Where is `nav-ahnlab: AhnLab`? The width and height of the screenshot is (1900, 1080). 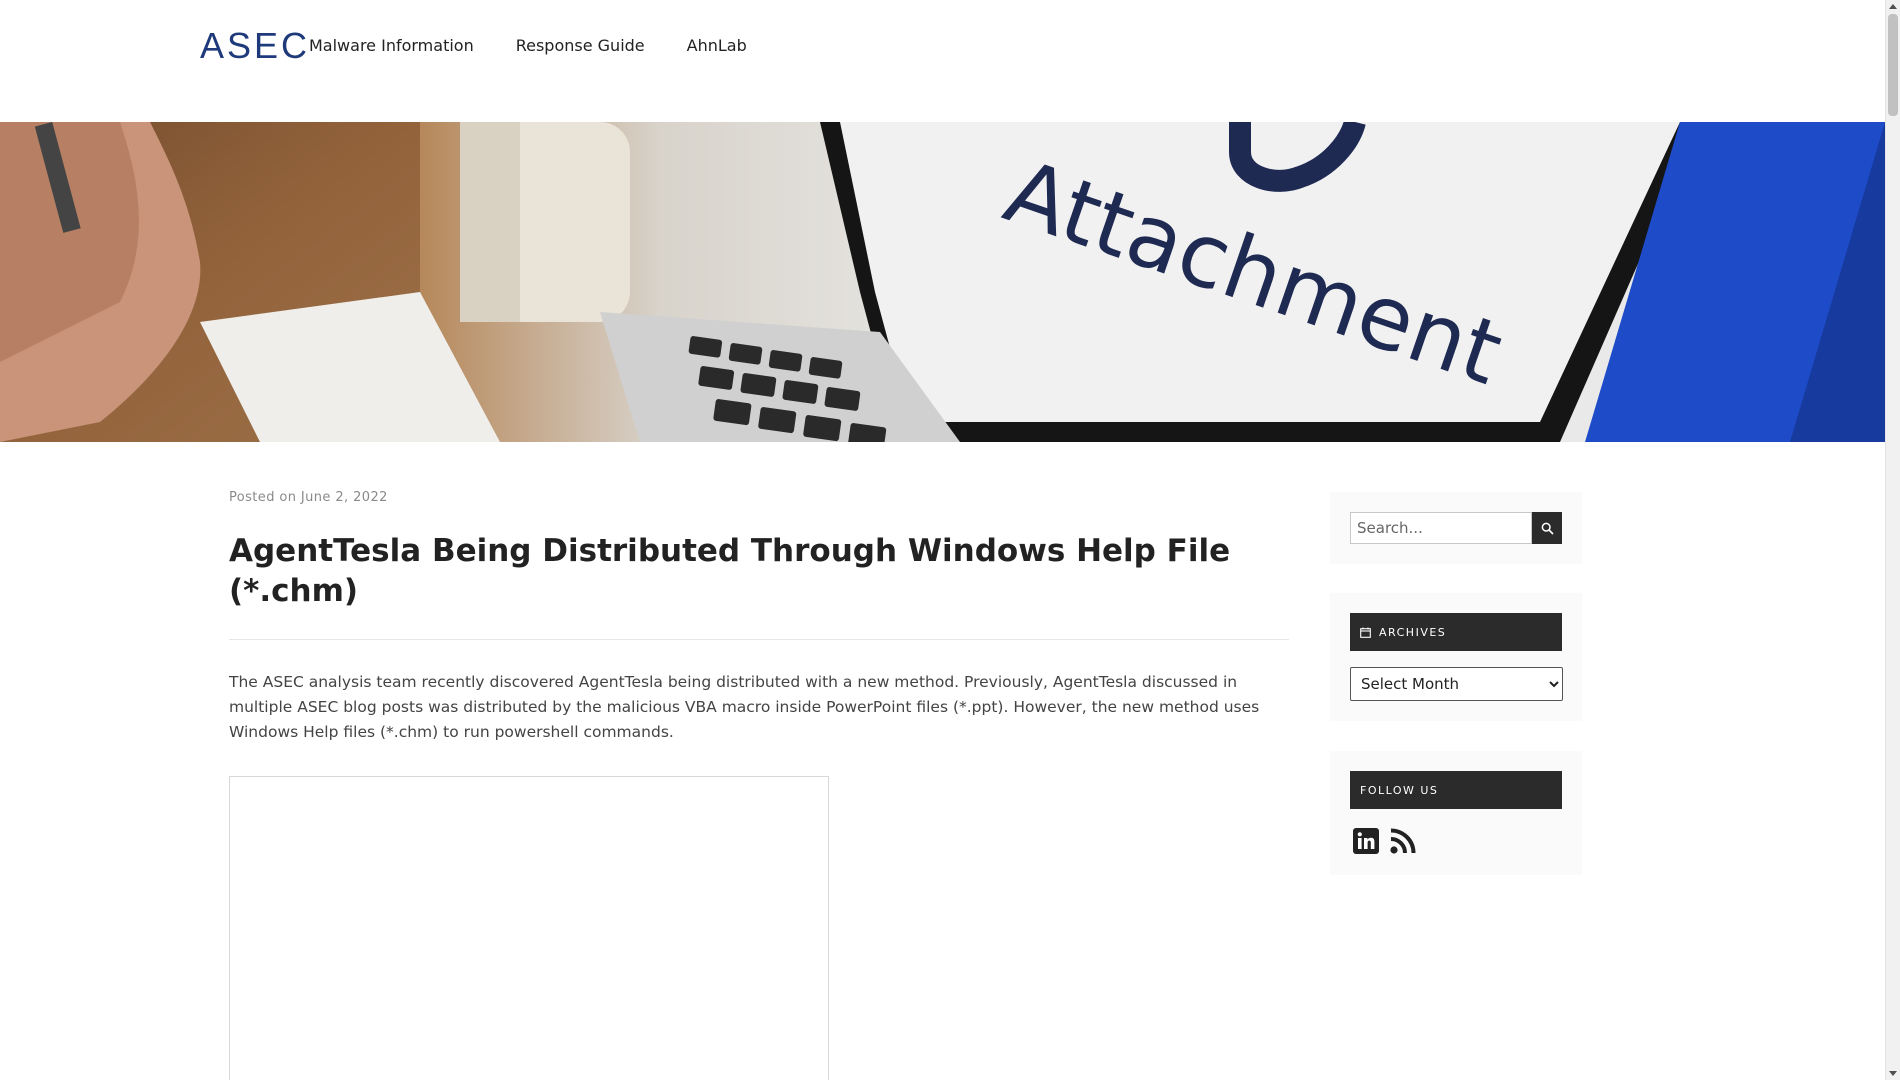 nav-ahnlab: AhnLab is located at coordinates (717, 45).